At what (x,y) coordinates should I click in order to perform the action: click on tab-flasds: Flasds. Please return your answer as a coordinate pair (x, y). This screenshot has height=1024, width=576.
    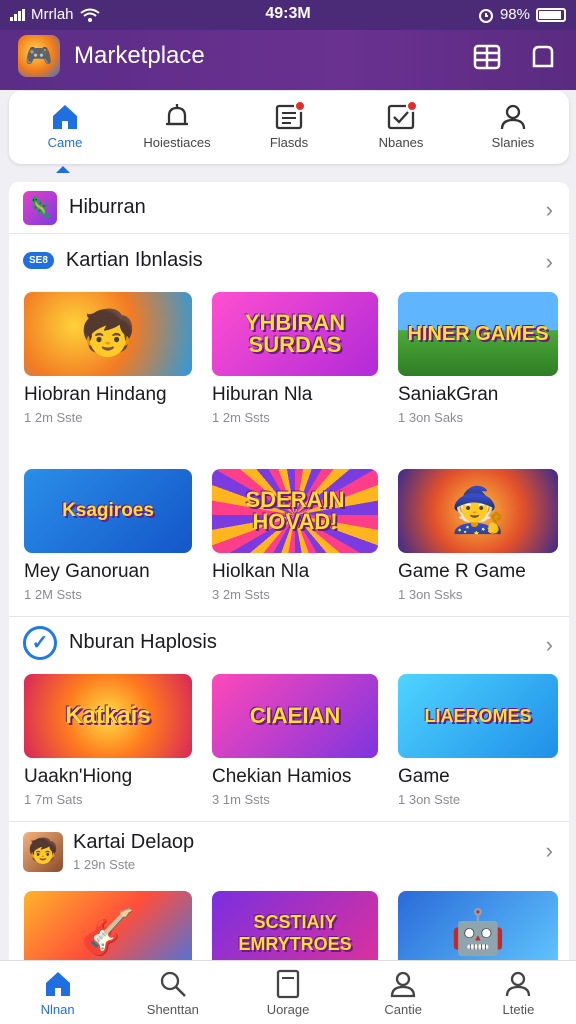
    Looking at the image, I should click on (289, 127).